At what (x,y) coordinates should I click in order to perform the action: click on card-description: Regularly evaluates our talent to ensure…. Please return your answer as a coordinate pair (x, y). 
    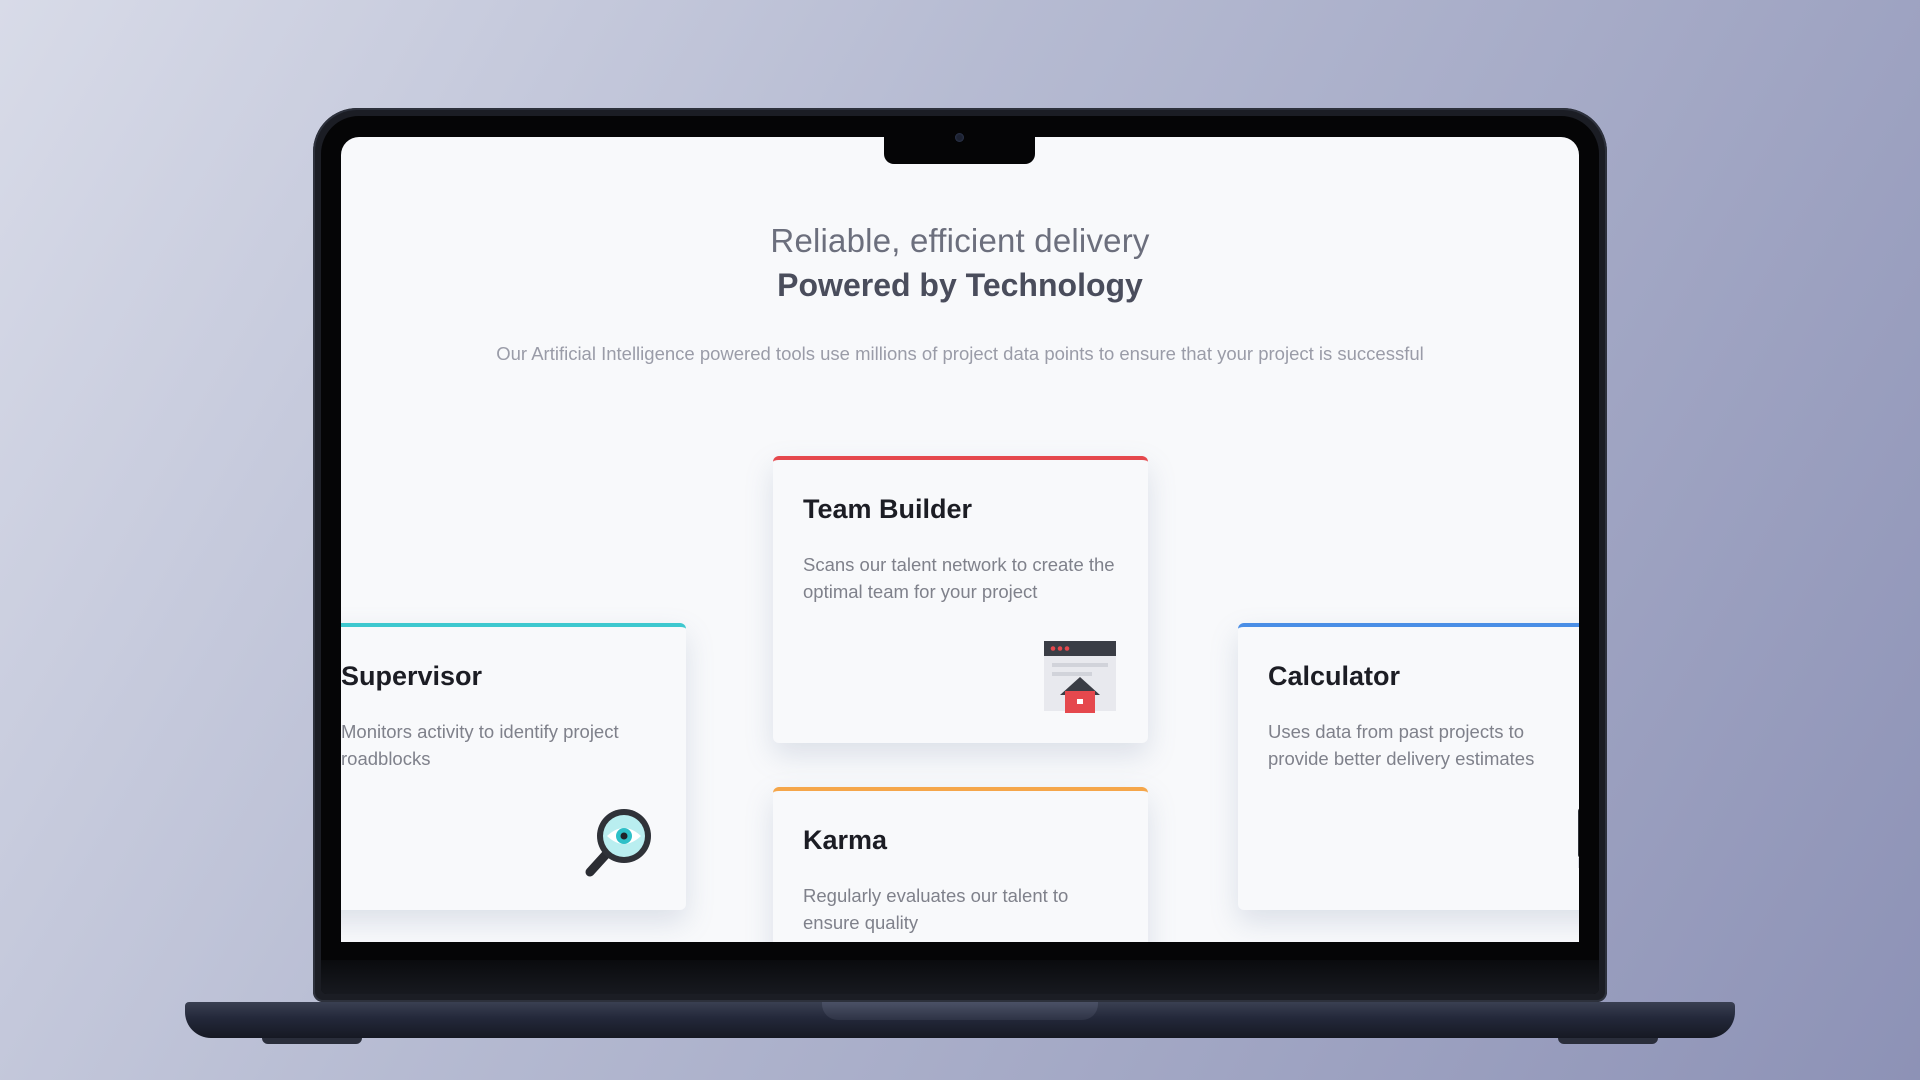
    Looking at the image, I should click on (936, 909).